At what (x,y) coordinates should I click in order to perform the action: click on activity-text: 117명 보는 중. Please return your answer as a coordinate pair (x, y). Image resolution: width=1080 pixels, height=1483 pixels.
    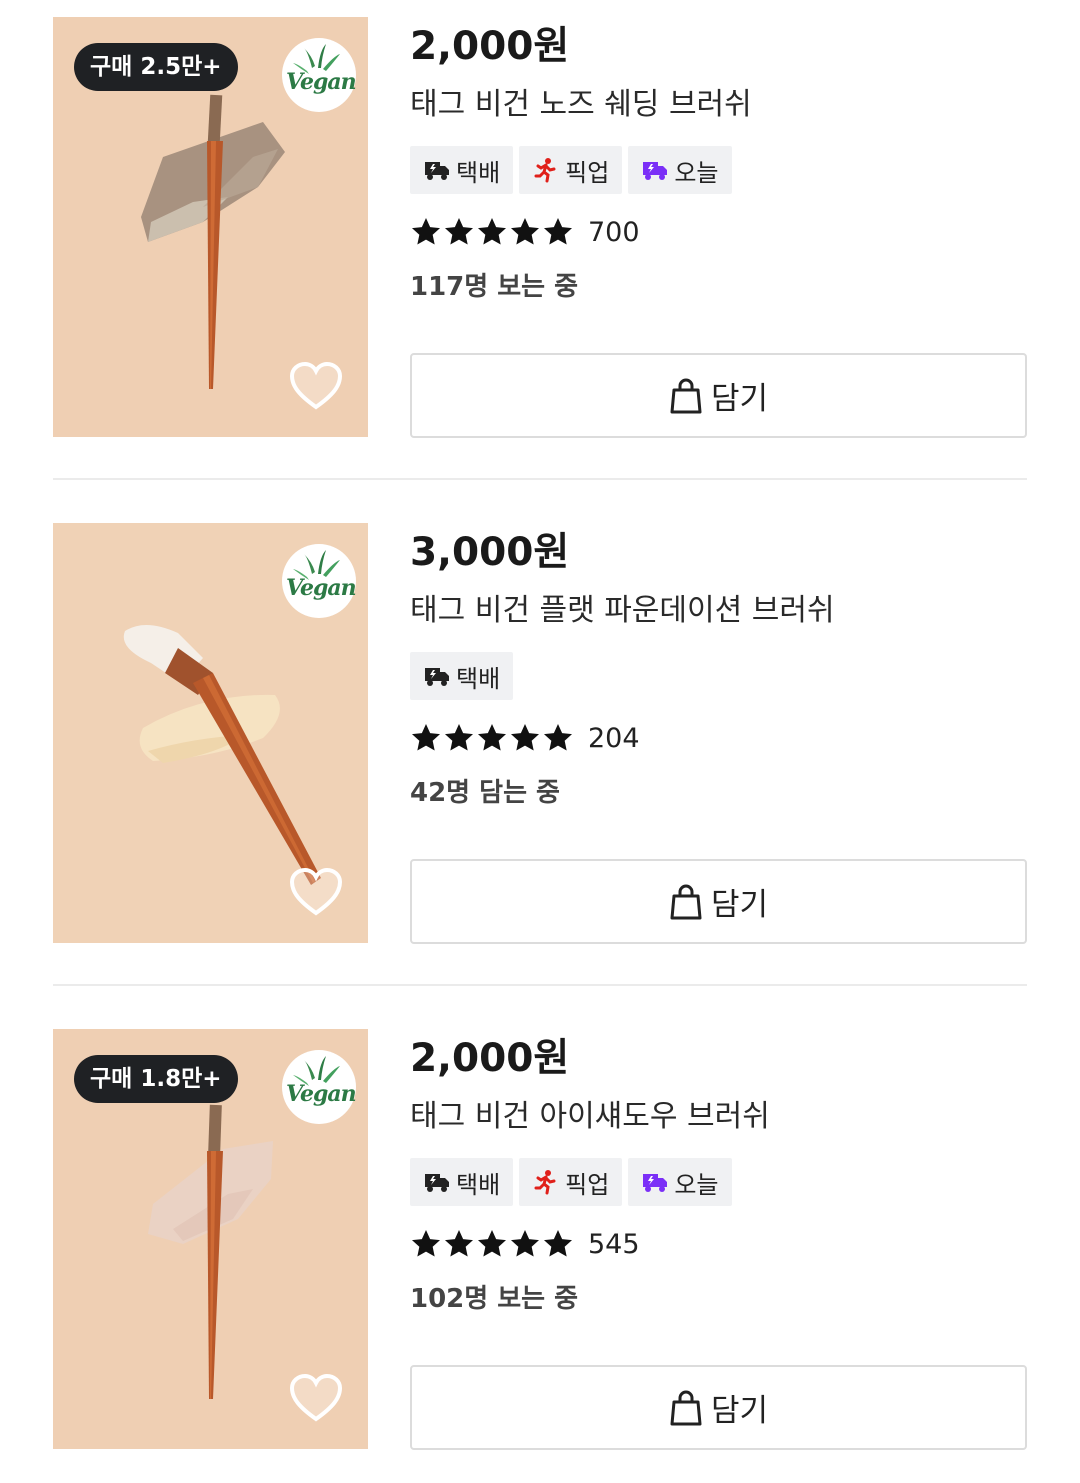
    Looking at the image, I should click on (494, 287).